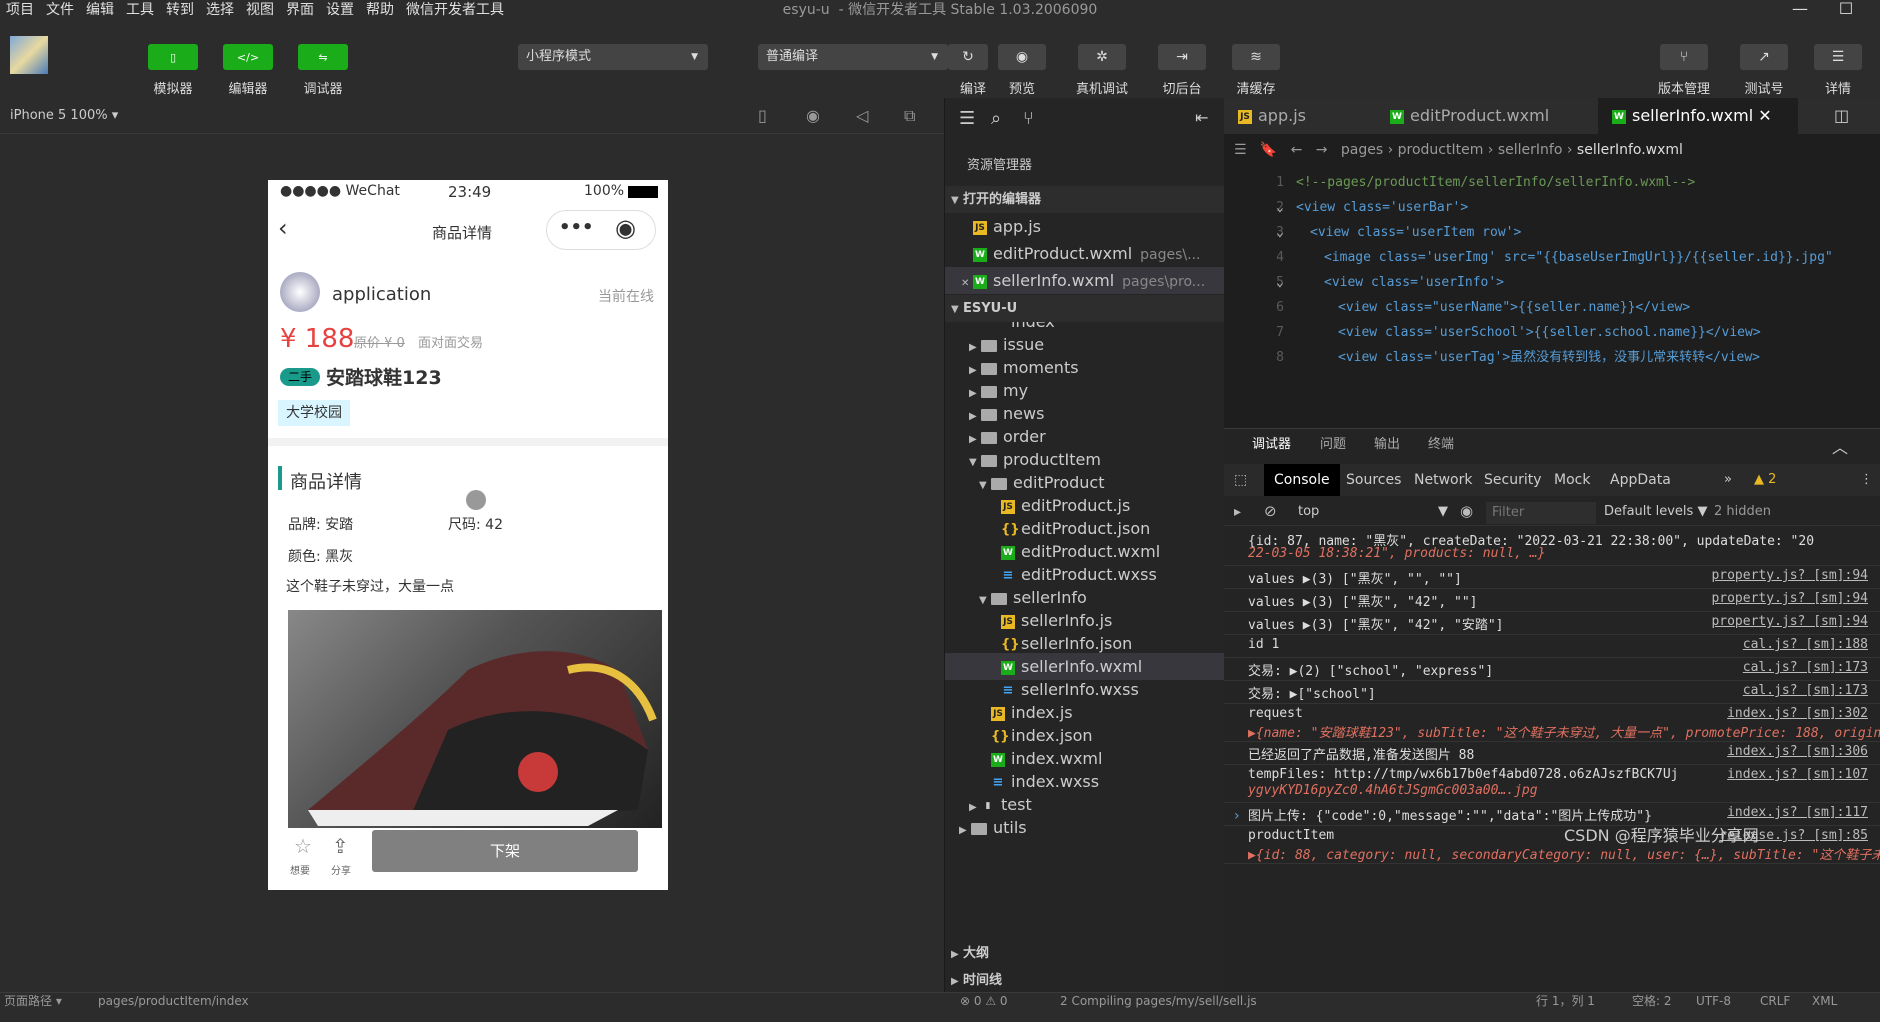  Describe the element at coordinates (303, 846) in the screenshot. I see `star-icon: ☆` at that location.